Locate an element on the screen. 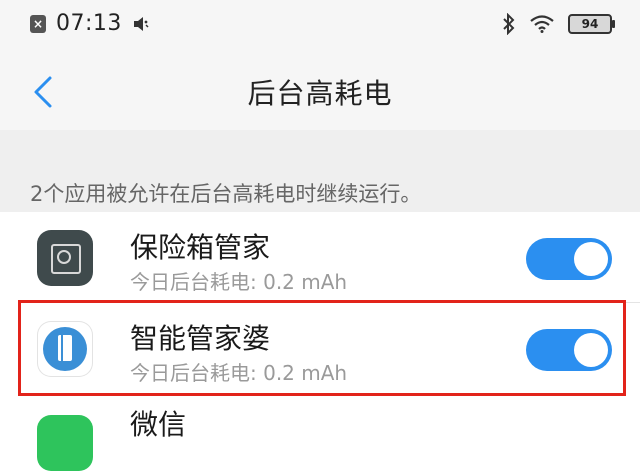 This screenshot has width=640, height=471. wechat-icon is located at coordinates (65, 443).